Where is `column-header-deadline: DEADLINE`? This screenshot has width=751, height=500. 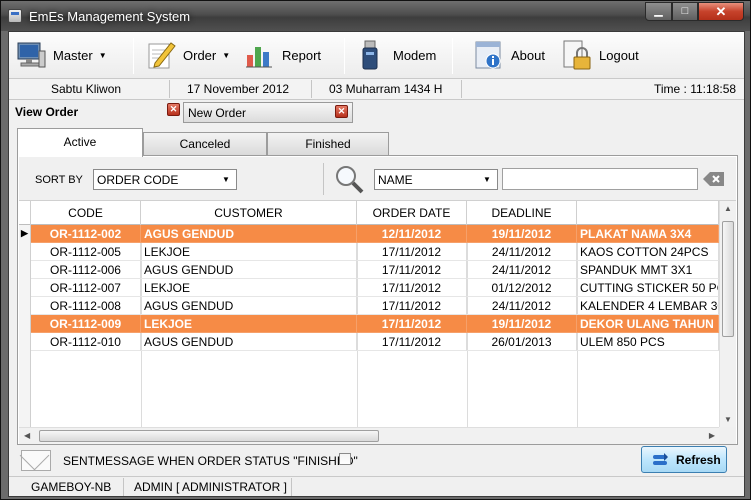 column-header-deadline: DEADLINE is located at coordinates (522, 213).